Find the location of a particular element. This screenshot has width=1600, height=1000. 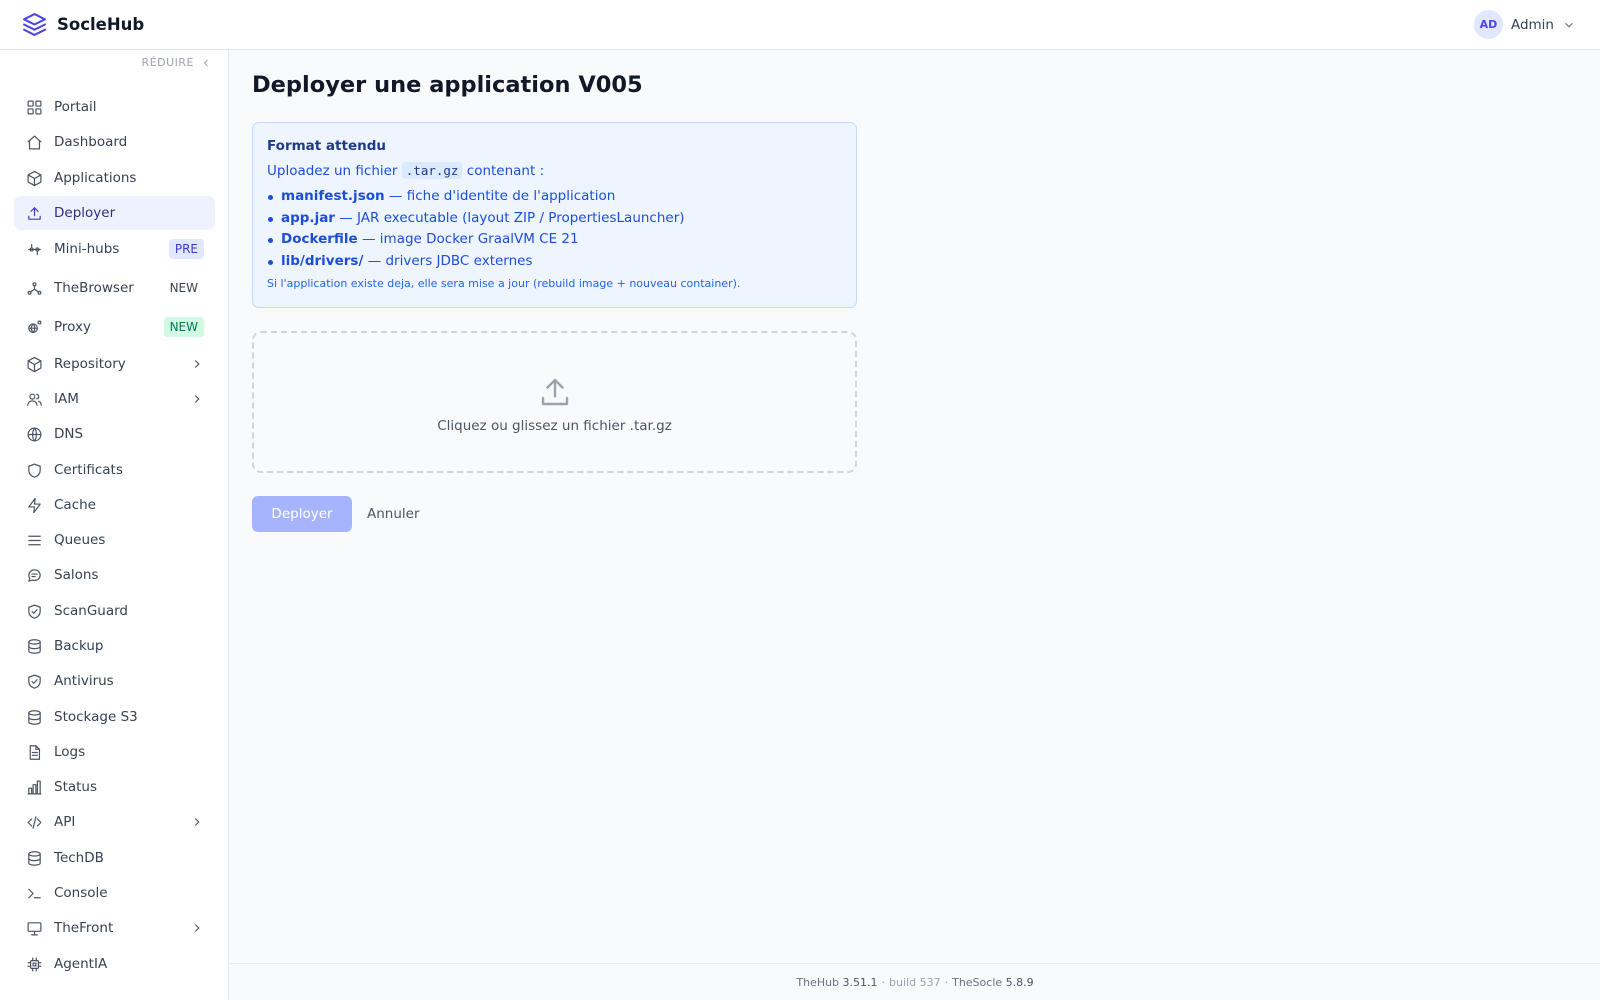

sidebar-item-proxy: Proxy NEW is located at coordinates (114, 327).